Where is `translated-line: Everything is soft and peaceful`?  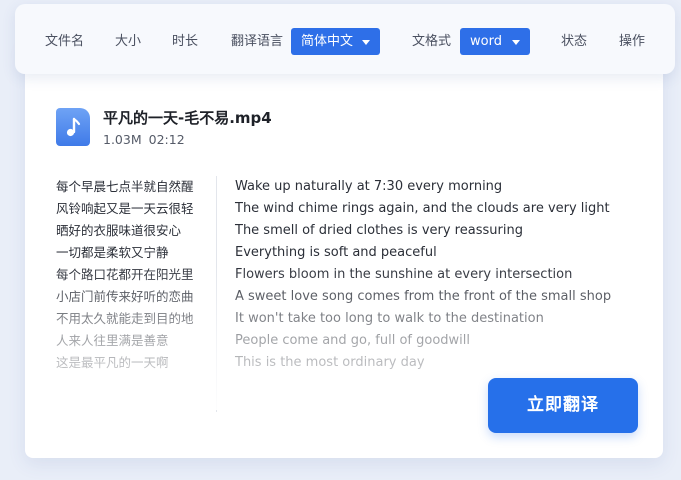
translated-line: Everything is soft and peaceful is located at coordinates (336, 252).